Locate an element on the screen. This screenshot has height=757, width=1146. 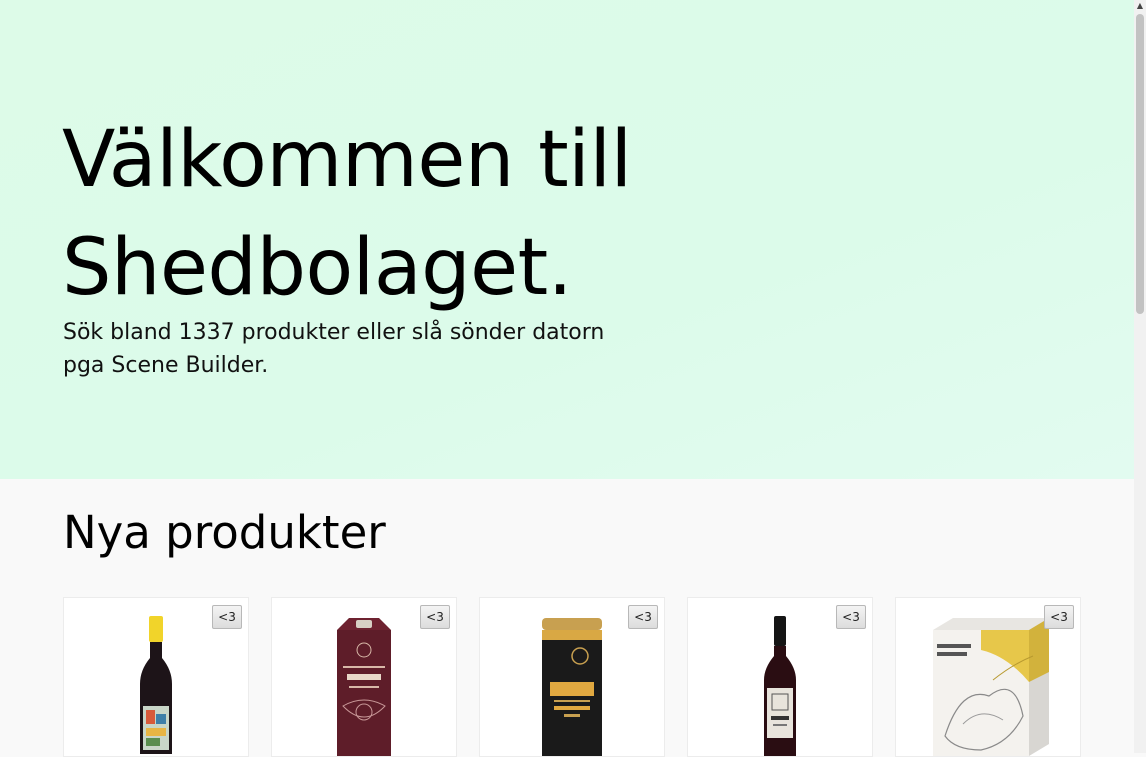
wine-bottle-image is located at coordinates (780, 686).